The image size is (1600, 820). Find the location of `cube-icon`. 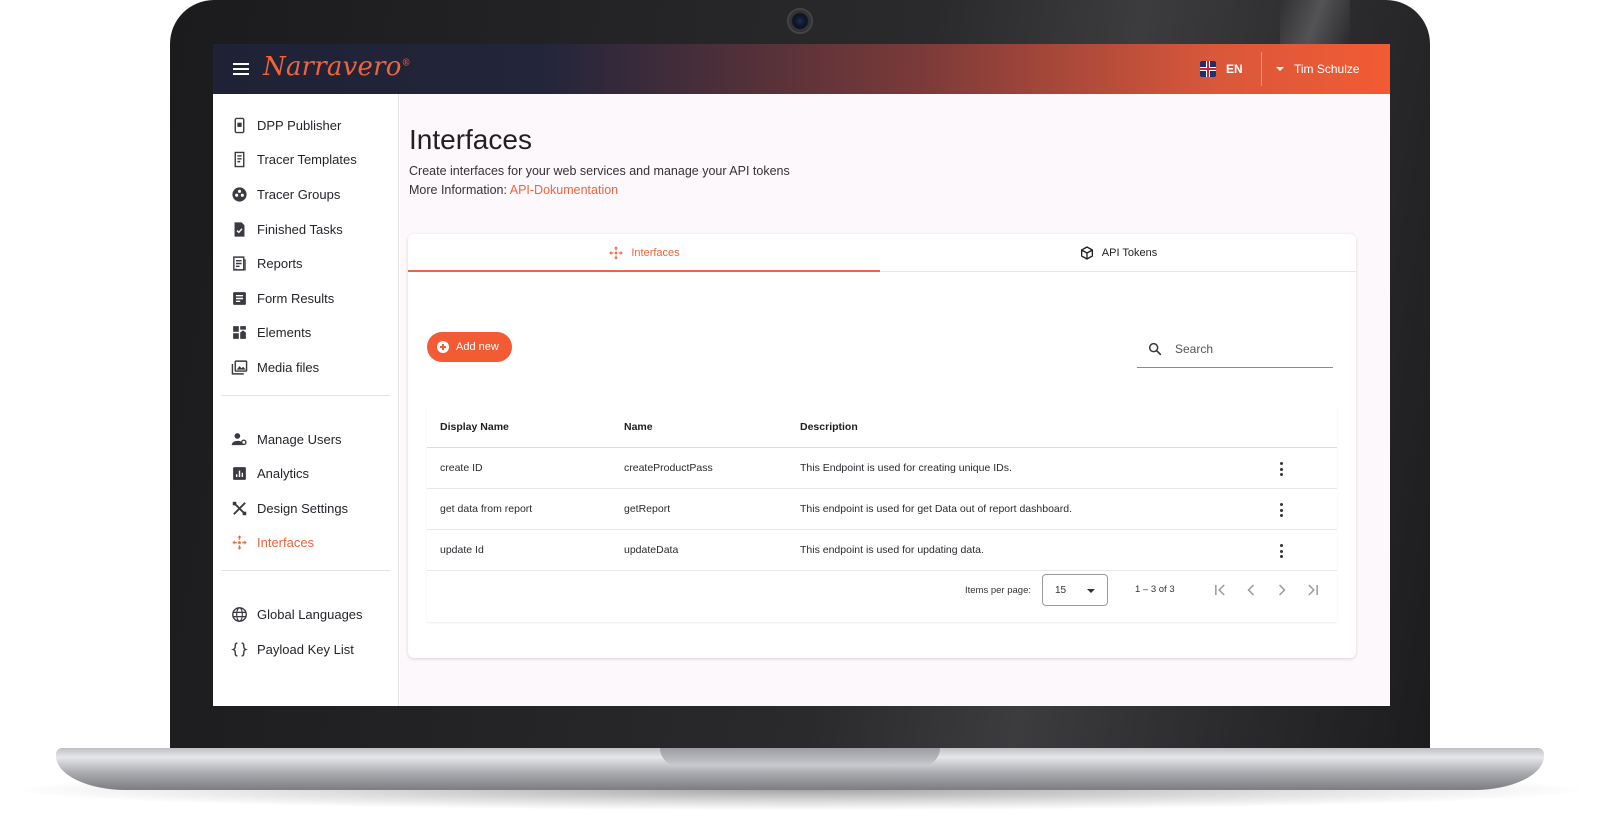

cube-icon is located at coordinates (1086, 253).